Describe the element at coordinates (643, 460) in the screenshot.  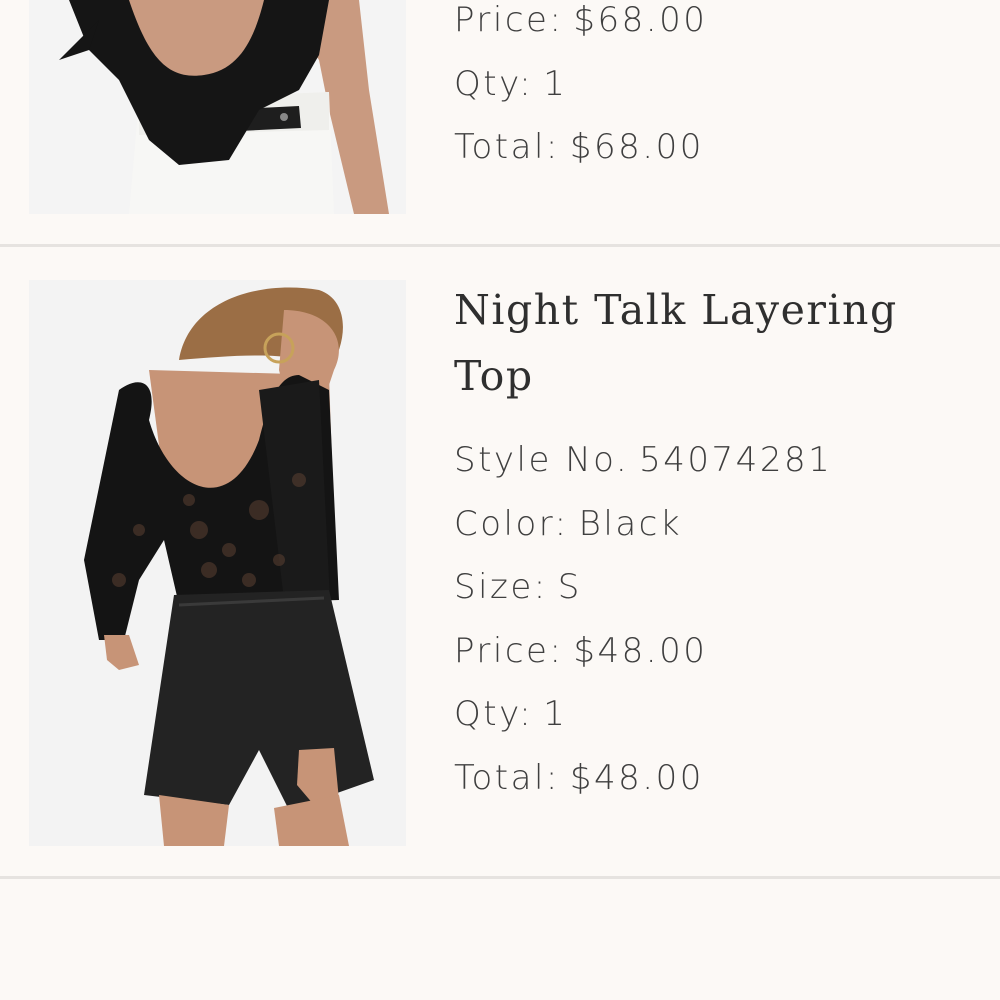
I see `style-number-line: Style No. 54074281` at that location.